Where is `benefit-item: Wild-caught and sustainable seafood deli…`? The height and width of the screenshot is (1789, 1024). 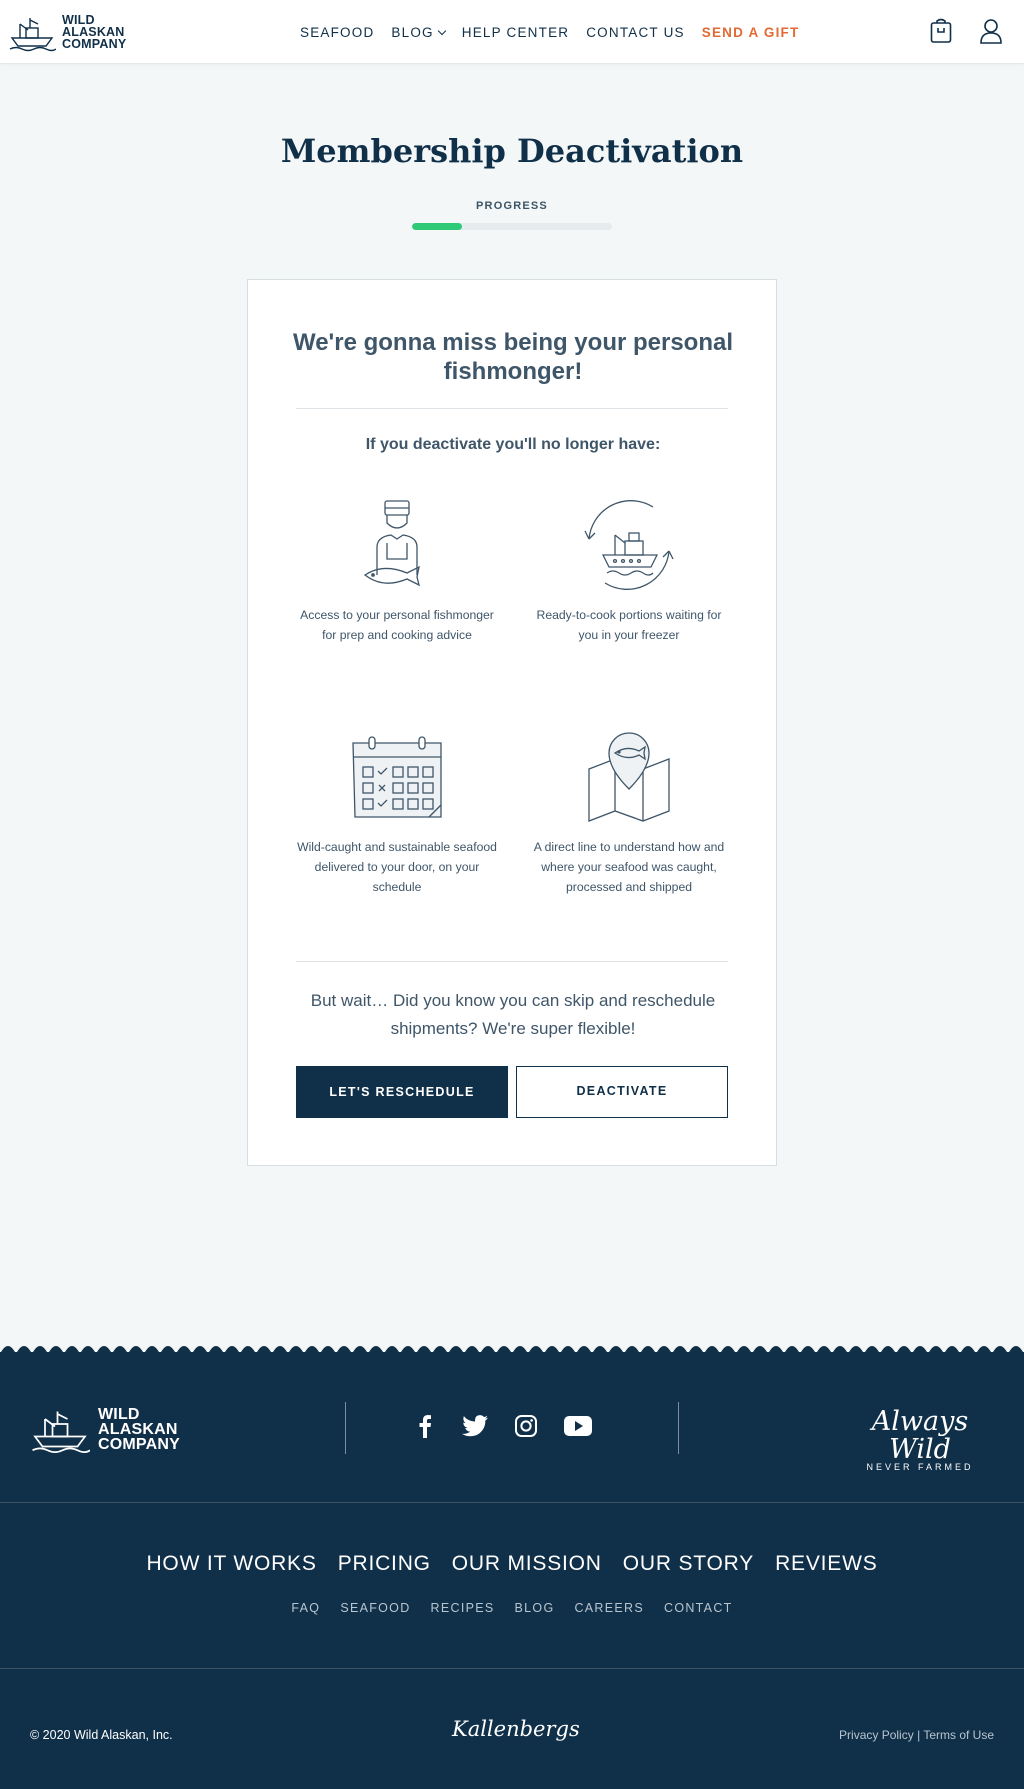
benefit-item: Wild-caught and sustainable seafood deli… is located at coordinates (397, 812).